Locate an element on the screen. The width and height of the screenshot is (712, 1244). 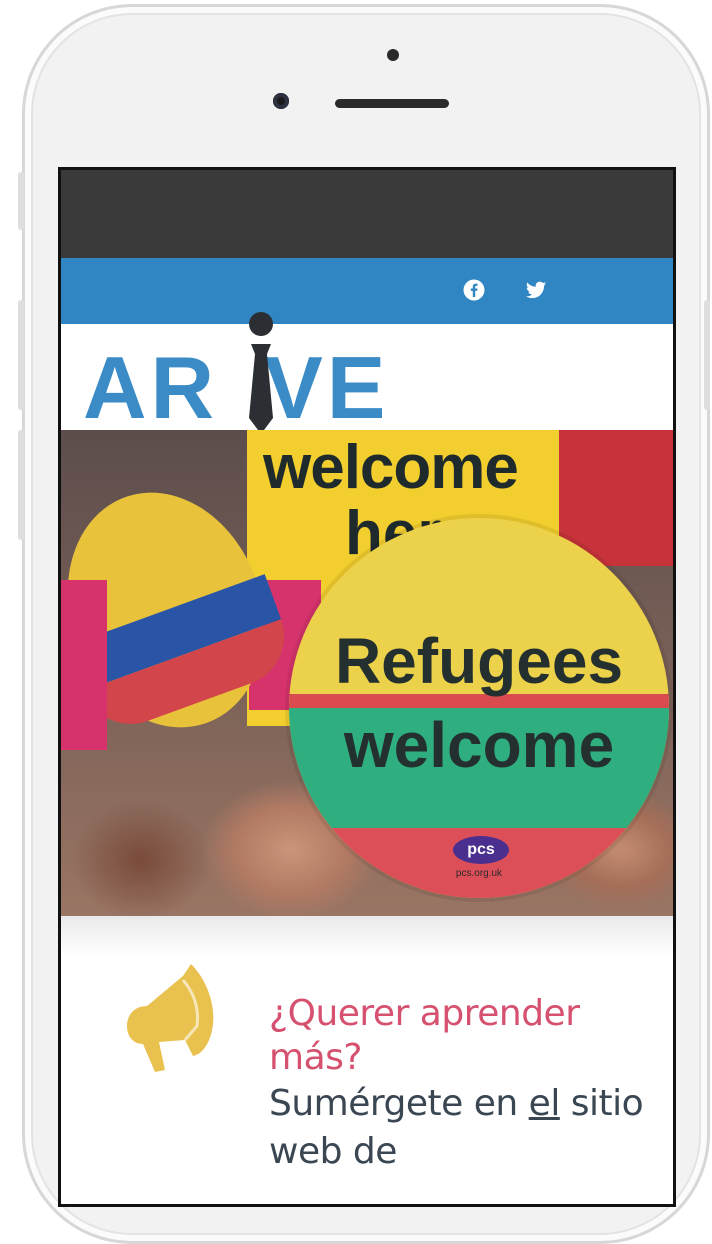
front-camera is located at coordinates (281, 101).